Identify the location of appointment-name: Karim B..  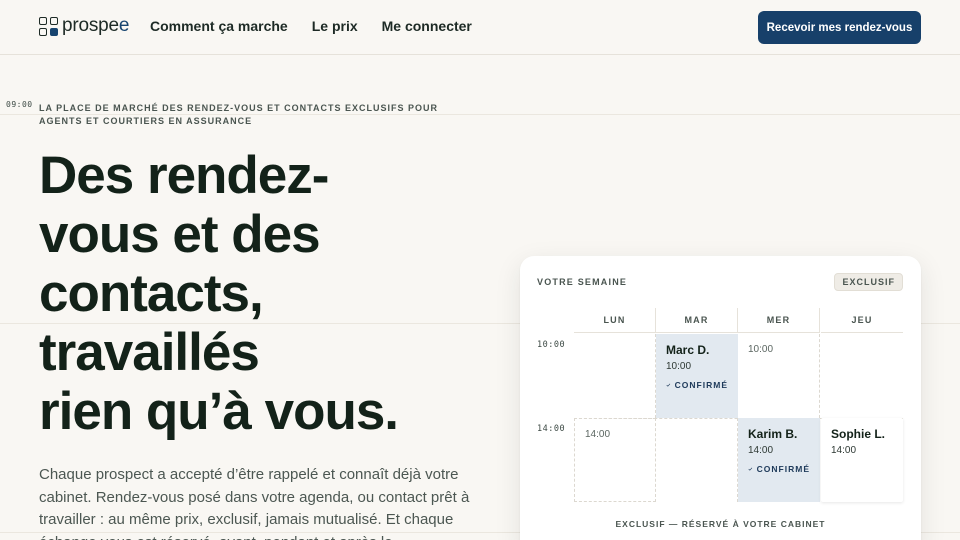
(773, 434).